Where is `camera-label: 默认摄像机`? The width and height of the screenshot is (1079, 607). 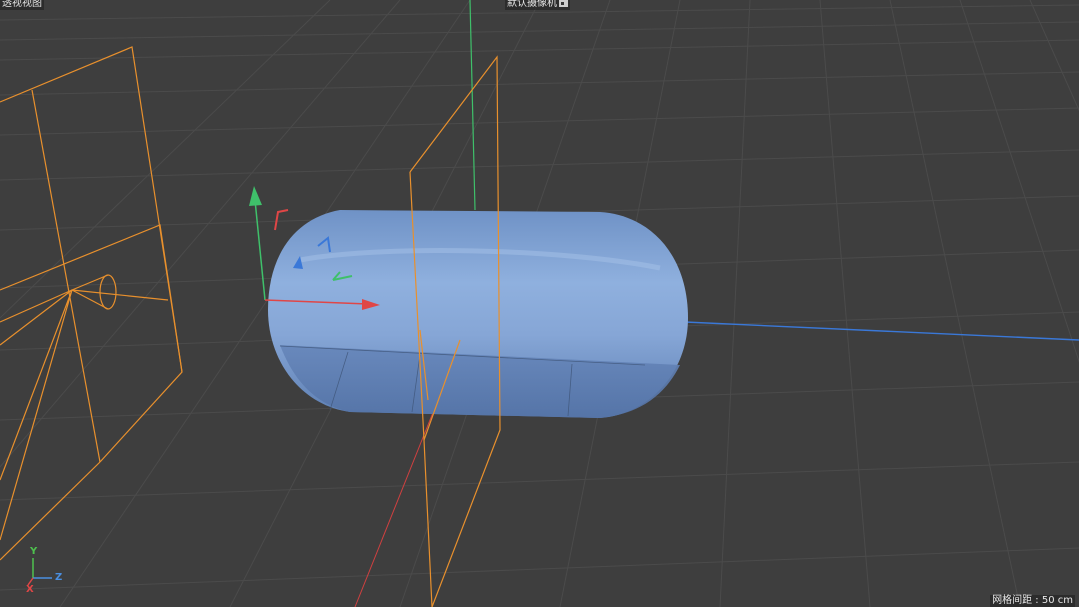 camera-label: 默认摄像机 is located at coordinates (532, 4).